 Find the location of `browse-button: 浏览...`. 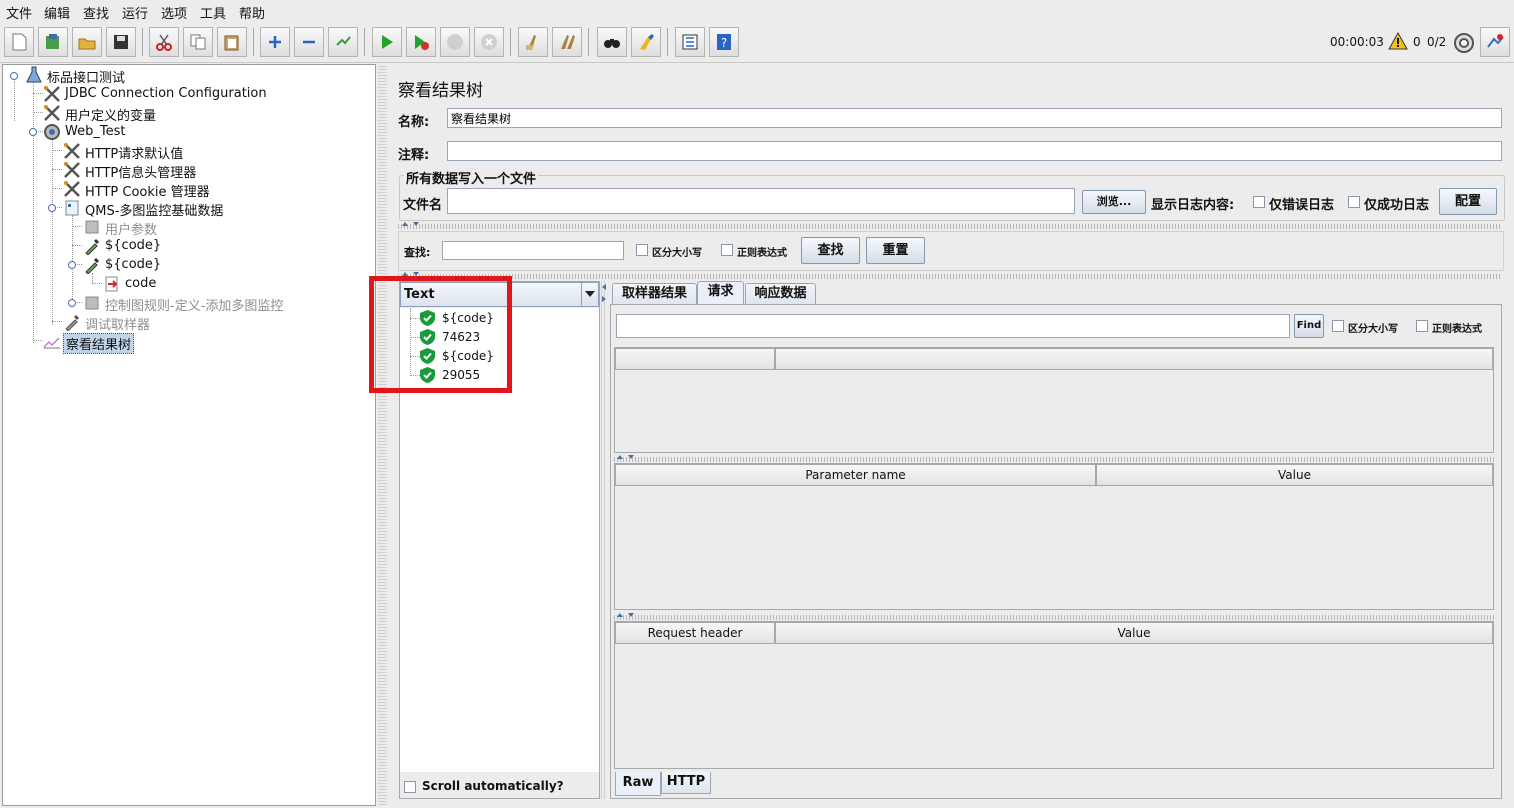

browse-button: 浏览... is located at coordinates (1114, 202).